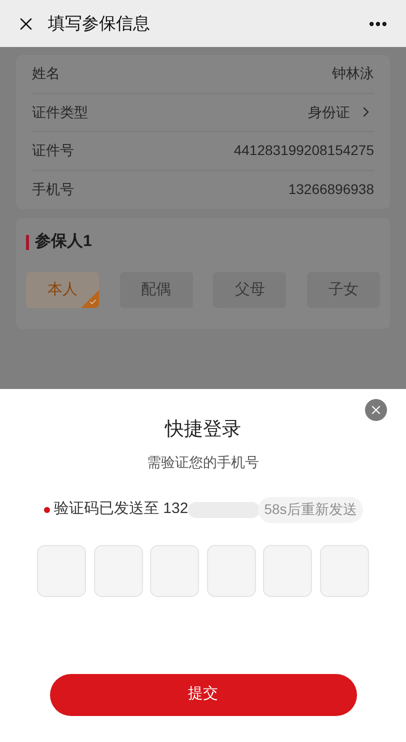 Image resolution: width=406 pixels, height=742 pixels. I want to click on accent-bar, so click(27, 242).